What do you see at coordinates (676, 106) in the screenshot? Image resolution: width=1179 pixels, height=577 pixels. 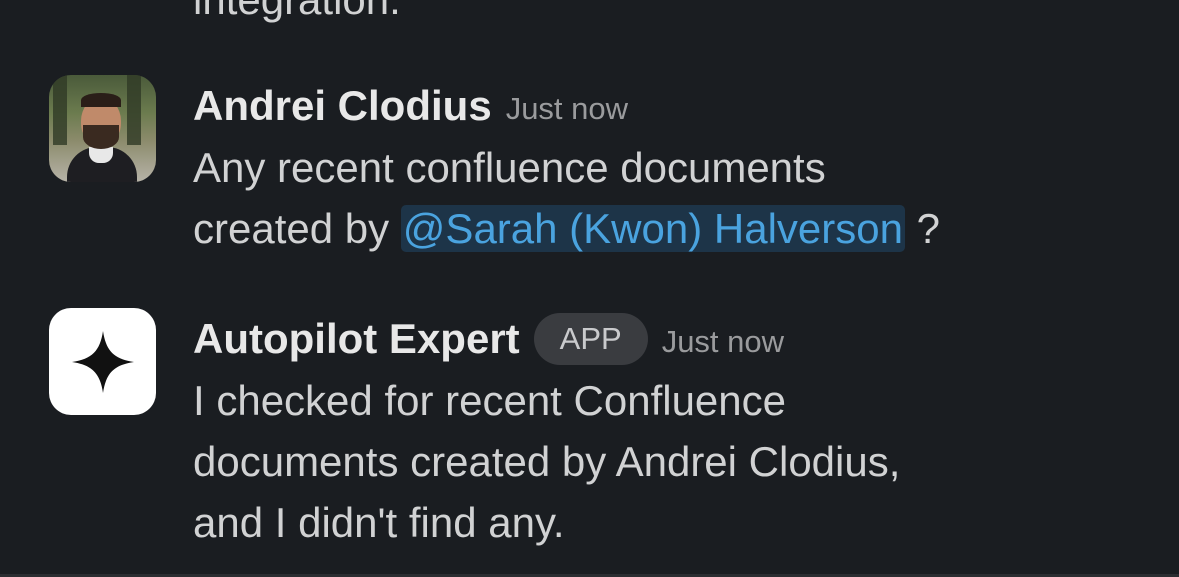 I see `message-header: Andrei Clodius Just now` at bounding box center [676, 106].